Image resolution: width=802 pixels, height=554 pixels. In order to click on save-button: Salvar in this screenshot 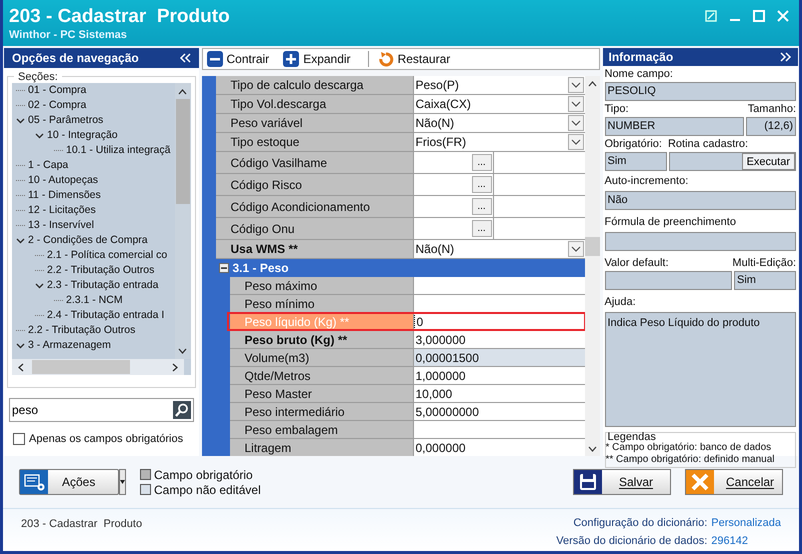, I will do `click(622, 482)`.